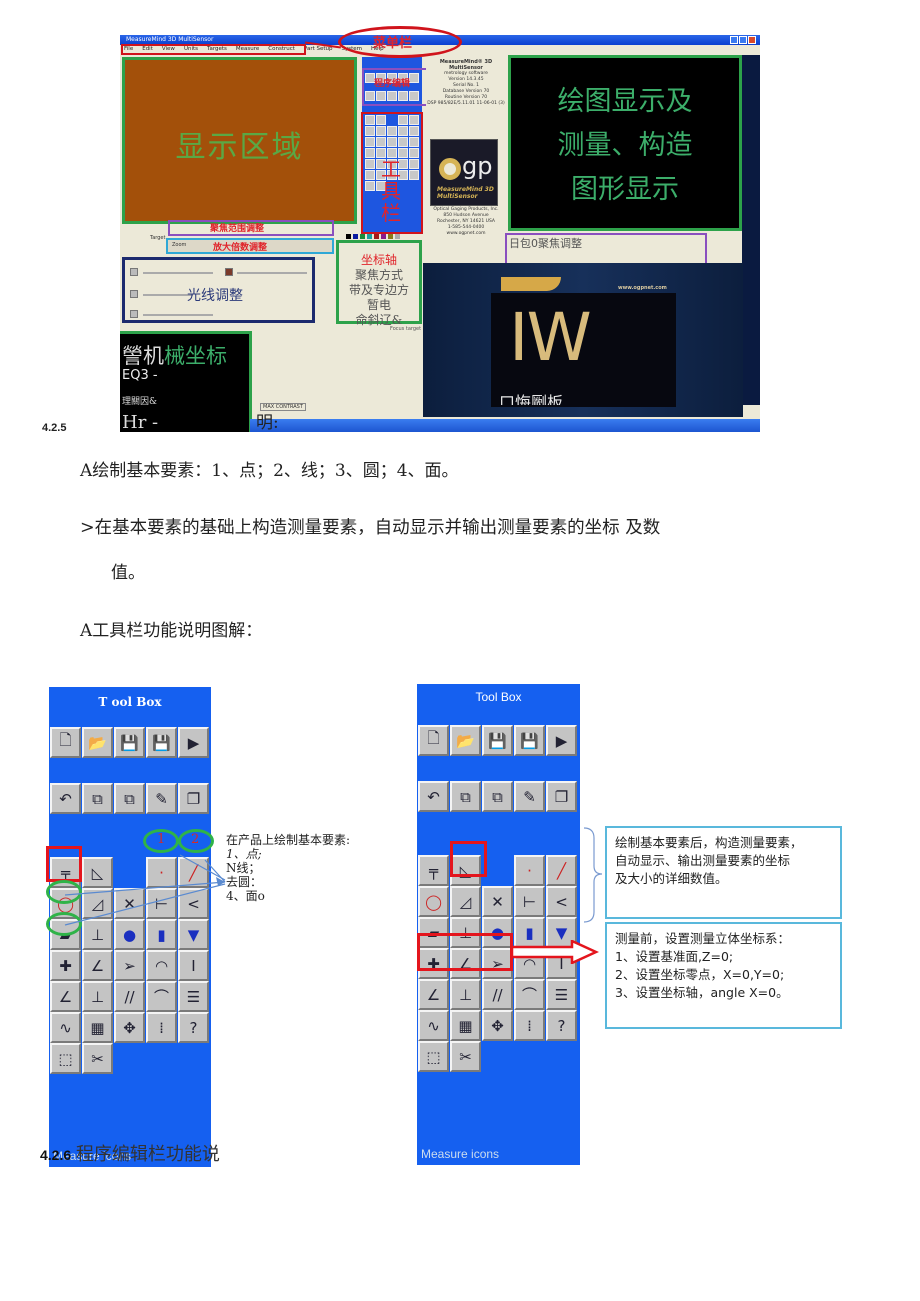  What do you see at coordinates (130, 1153) in the screenshot?
I see `section-426: 4.2.6 程序编辑栏功能说` at bounding box center [130, 1153].